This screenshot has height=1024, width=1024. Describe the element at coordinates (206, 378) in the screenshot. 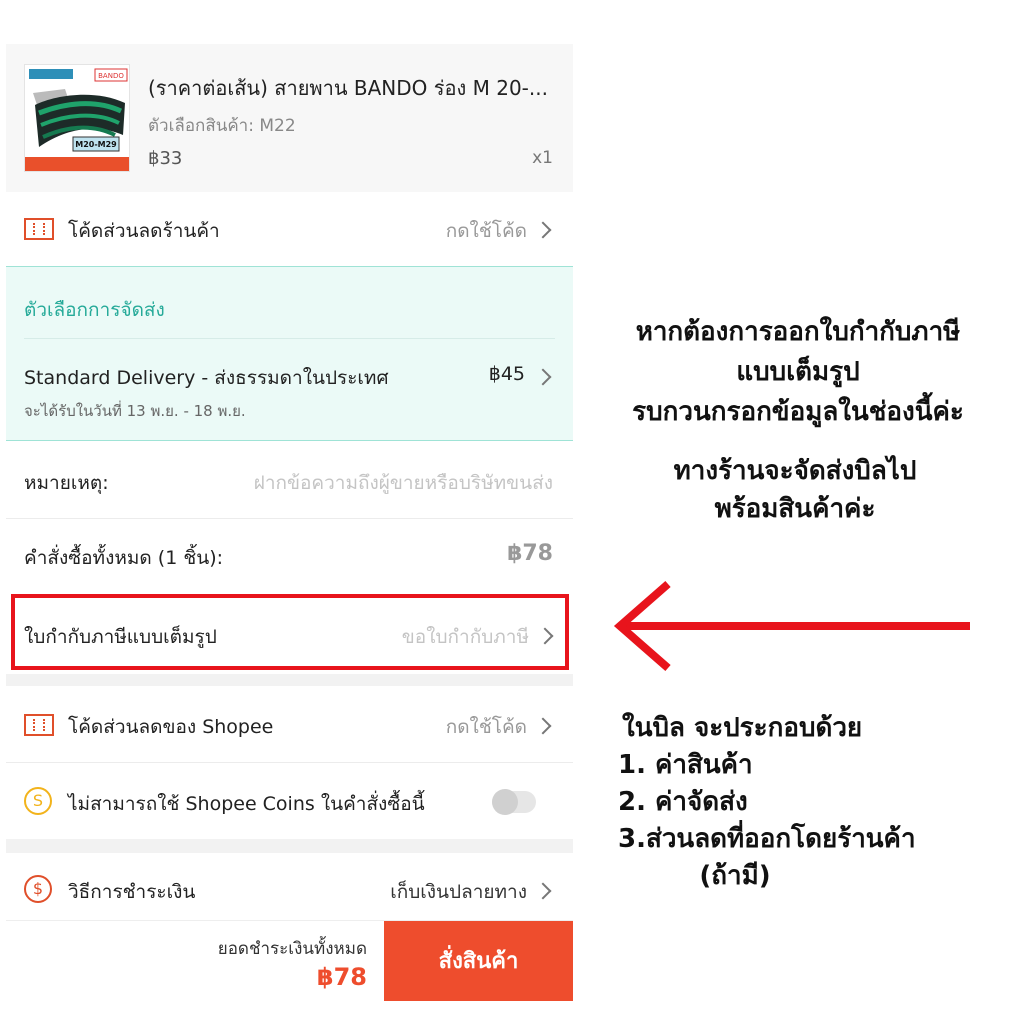

I see `shipping-method: Standard Delivery - ส่งธรรมดาในประเทศ` at that location.